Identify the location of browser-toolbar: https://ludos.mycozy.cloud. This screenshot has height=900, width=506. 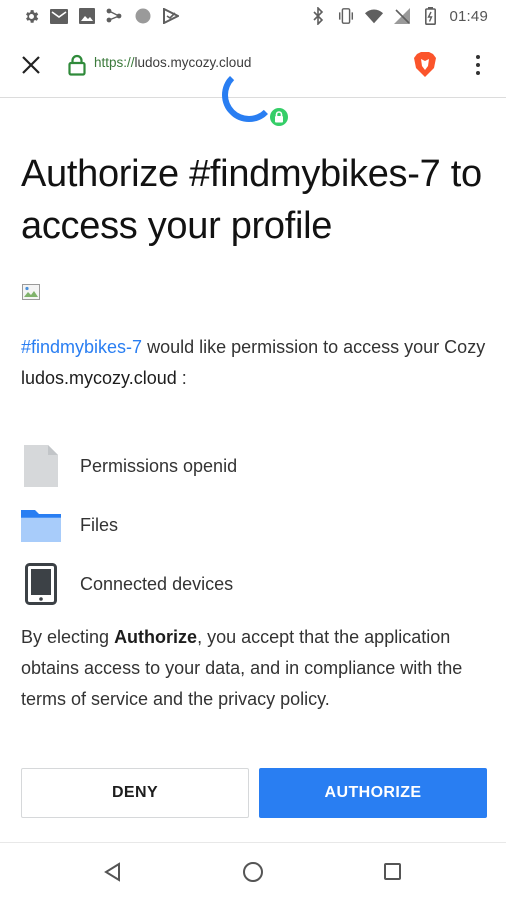
(253, 65).